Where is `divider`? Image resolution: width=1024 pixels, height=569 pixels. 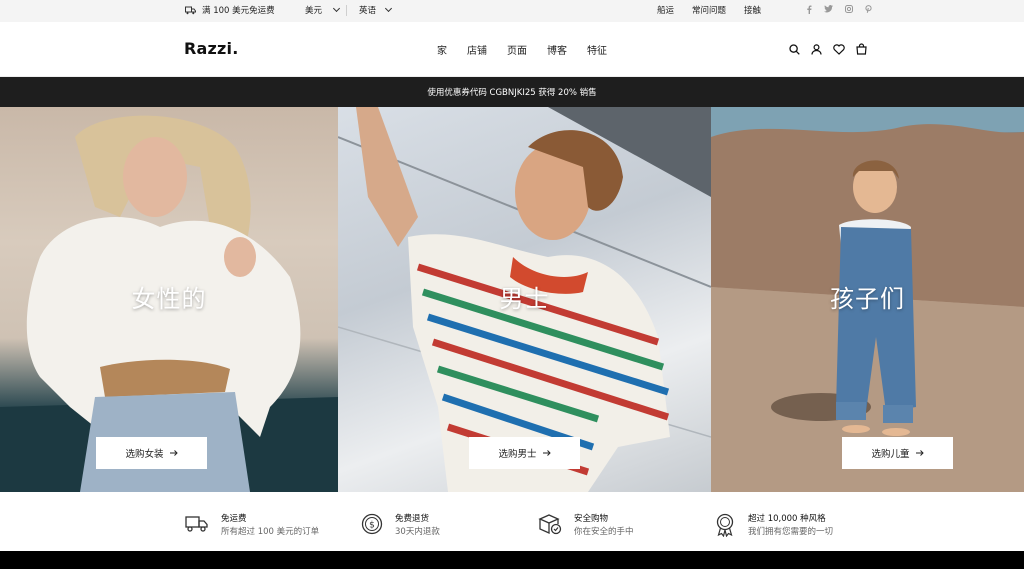 divider is located at coordinates (346, 10).